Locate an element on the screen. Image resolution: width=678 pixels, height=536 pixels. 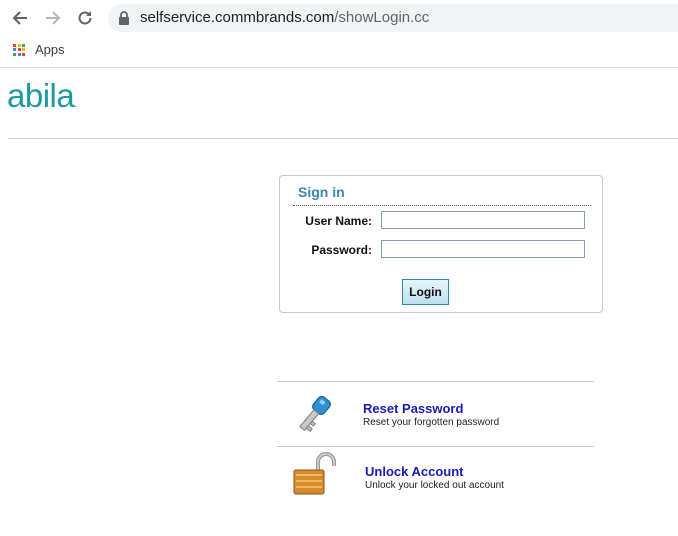
forward-button is located at coordinates (53, 18).